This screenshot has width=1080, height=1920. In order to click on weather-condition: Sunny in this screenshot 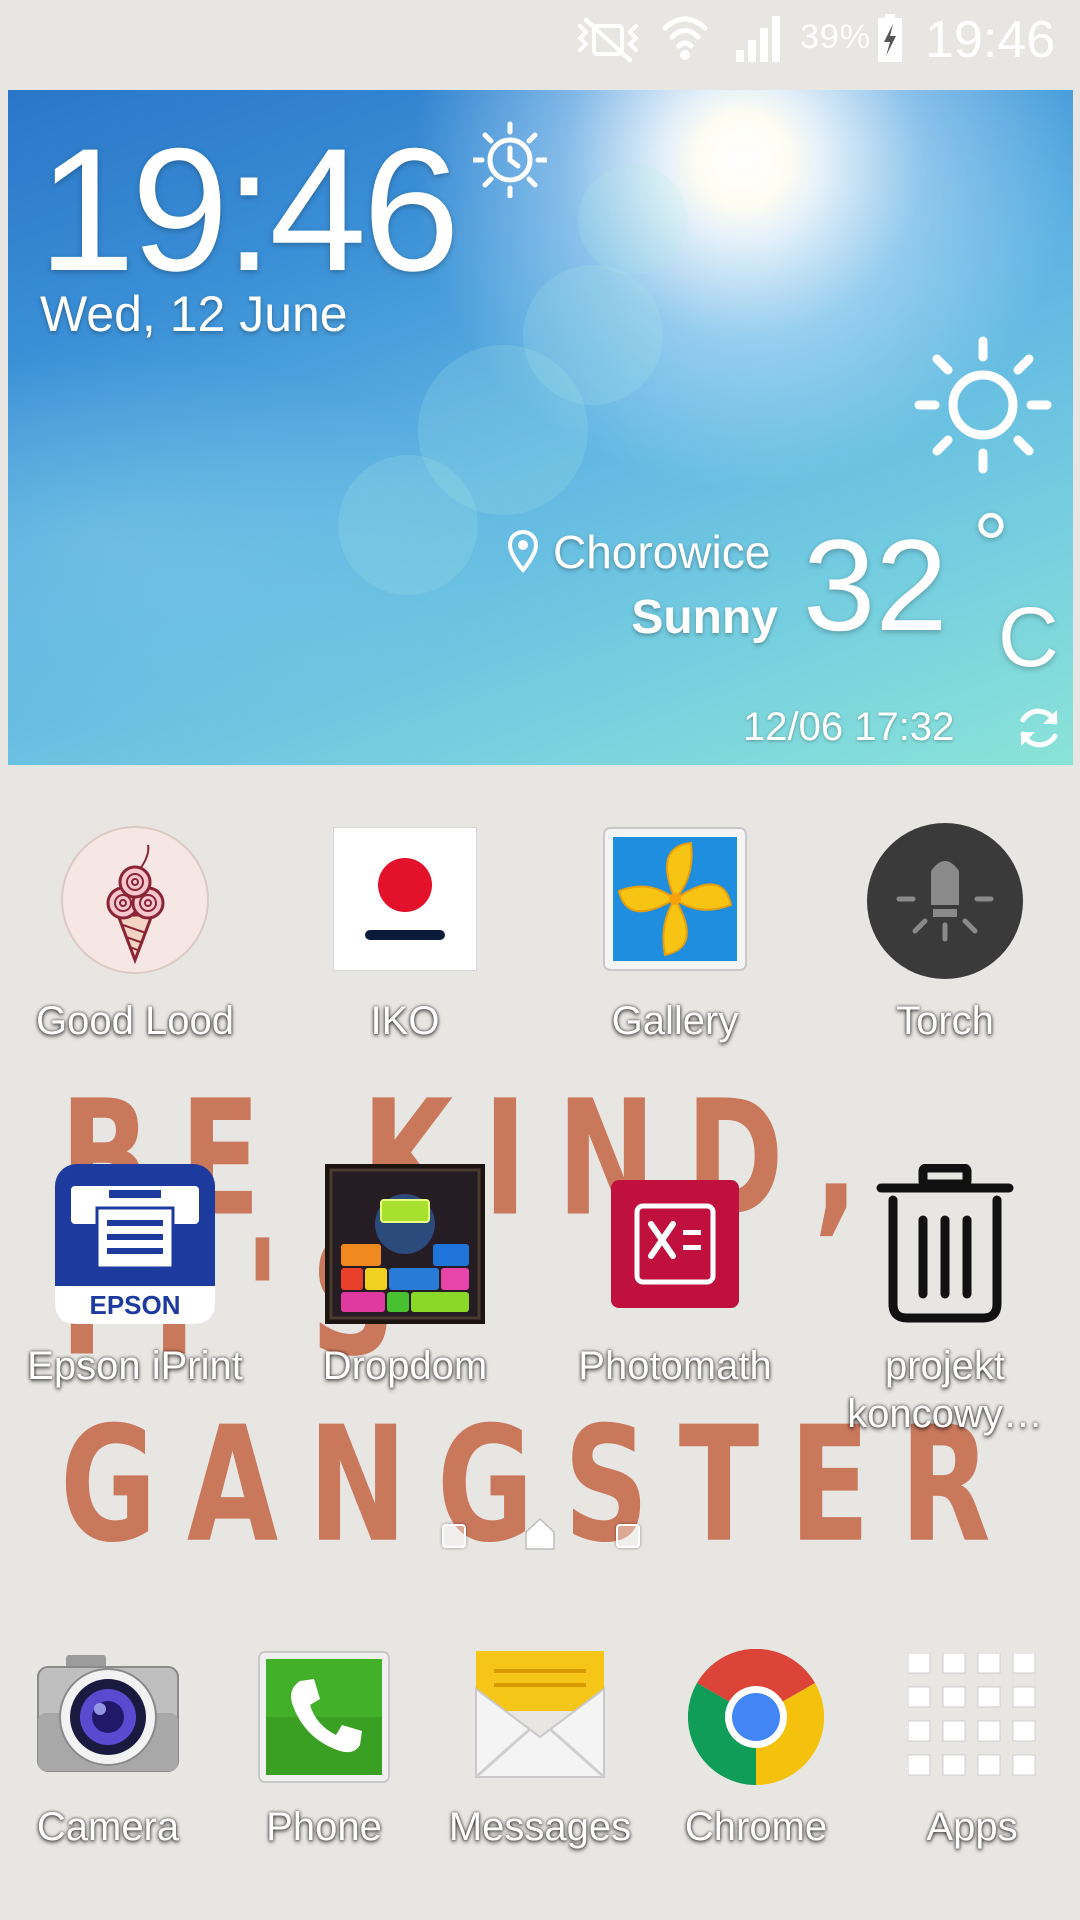, I will do `click(704, 617)`.